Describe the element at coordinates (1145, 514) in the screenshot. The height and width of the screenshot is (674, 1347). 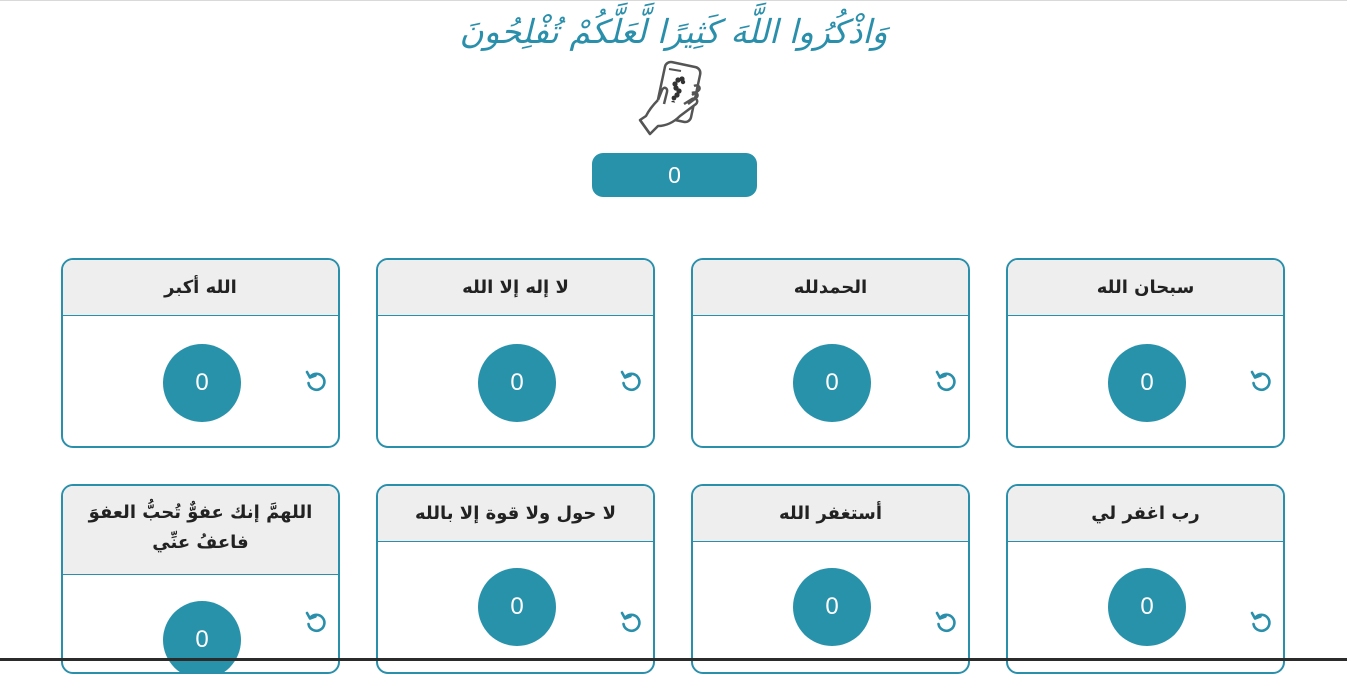
I see `card-title: رب اغفر لي` at that location.